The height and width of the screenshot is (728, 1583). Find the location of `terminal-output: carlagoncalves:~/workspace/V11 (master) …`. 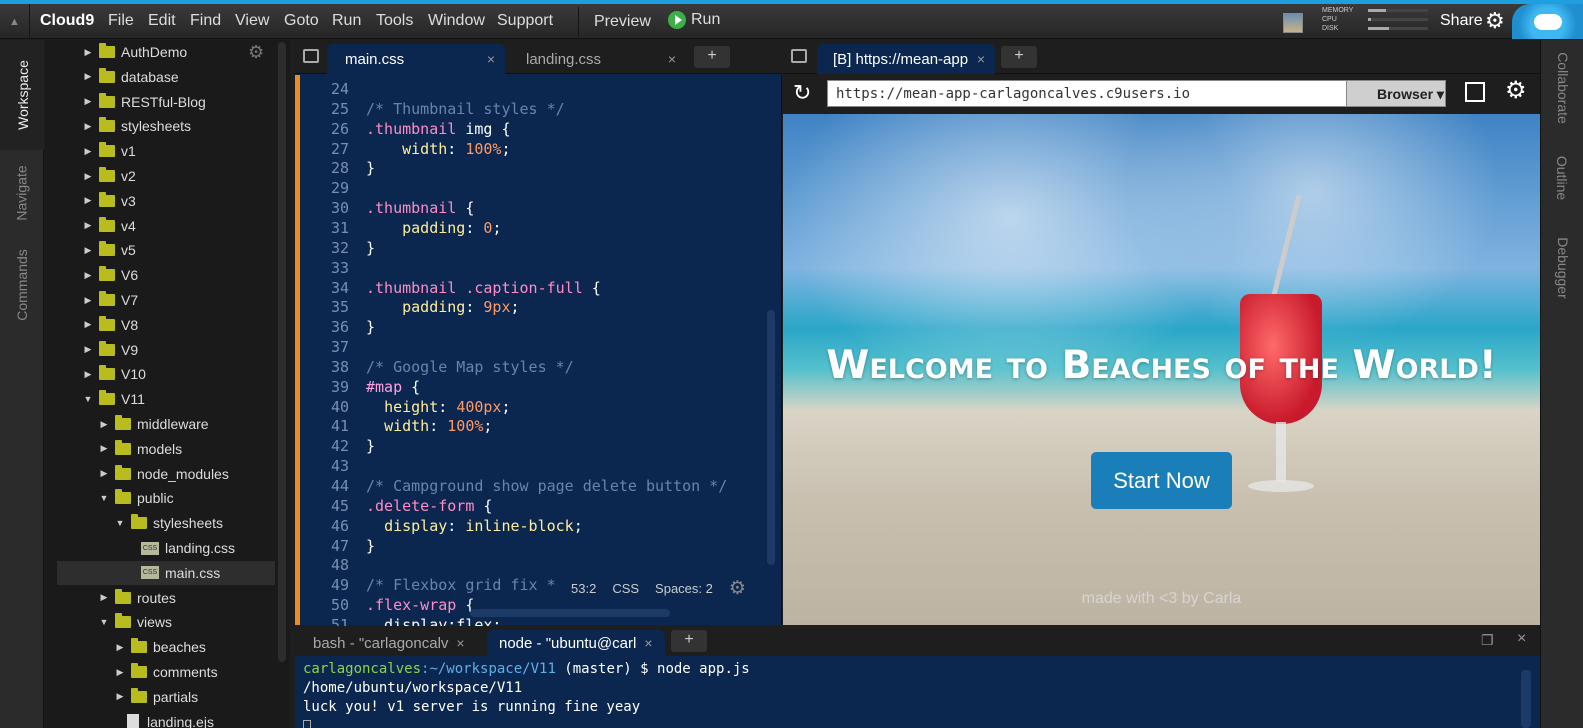

terminal-output: carlagoncalves:~/workspace/V11 (master) … is located at coordinates (526, 694).